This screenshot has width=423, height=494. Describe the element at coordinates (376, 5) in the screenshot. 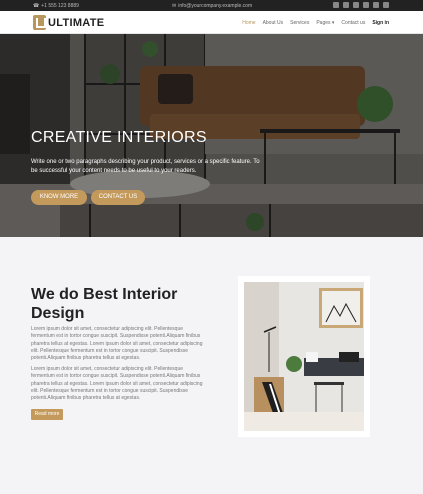

I see `instagram-icon` at that location.